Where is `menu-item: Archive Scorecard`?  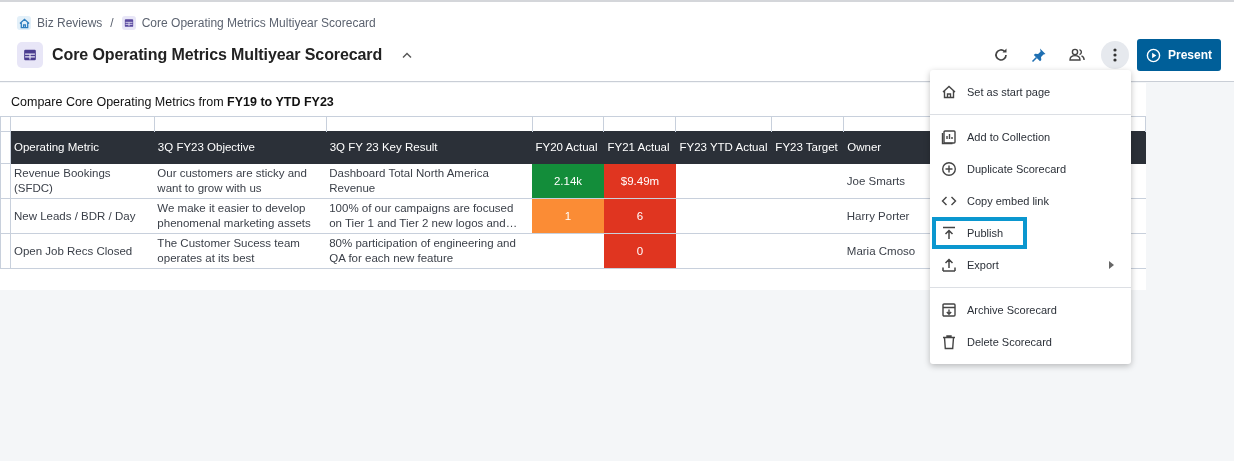 menu-item: Archive Scorecard is located at coordinates (1030, 310).